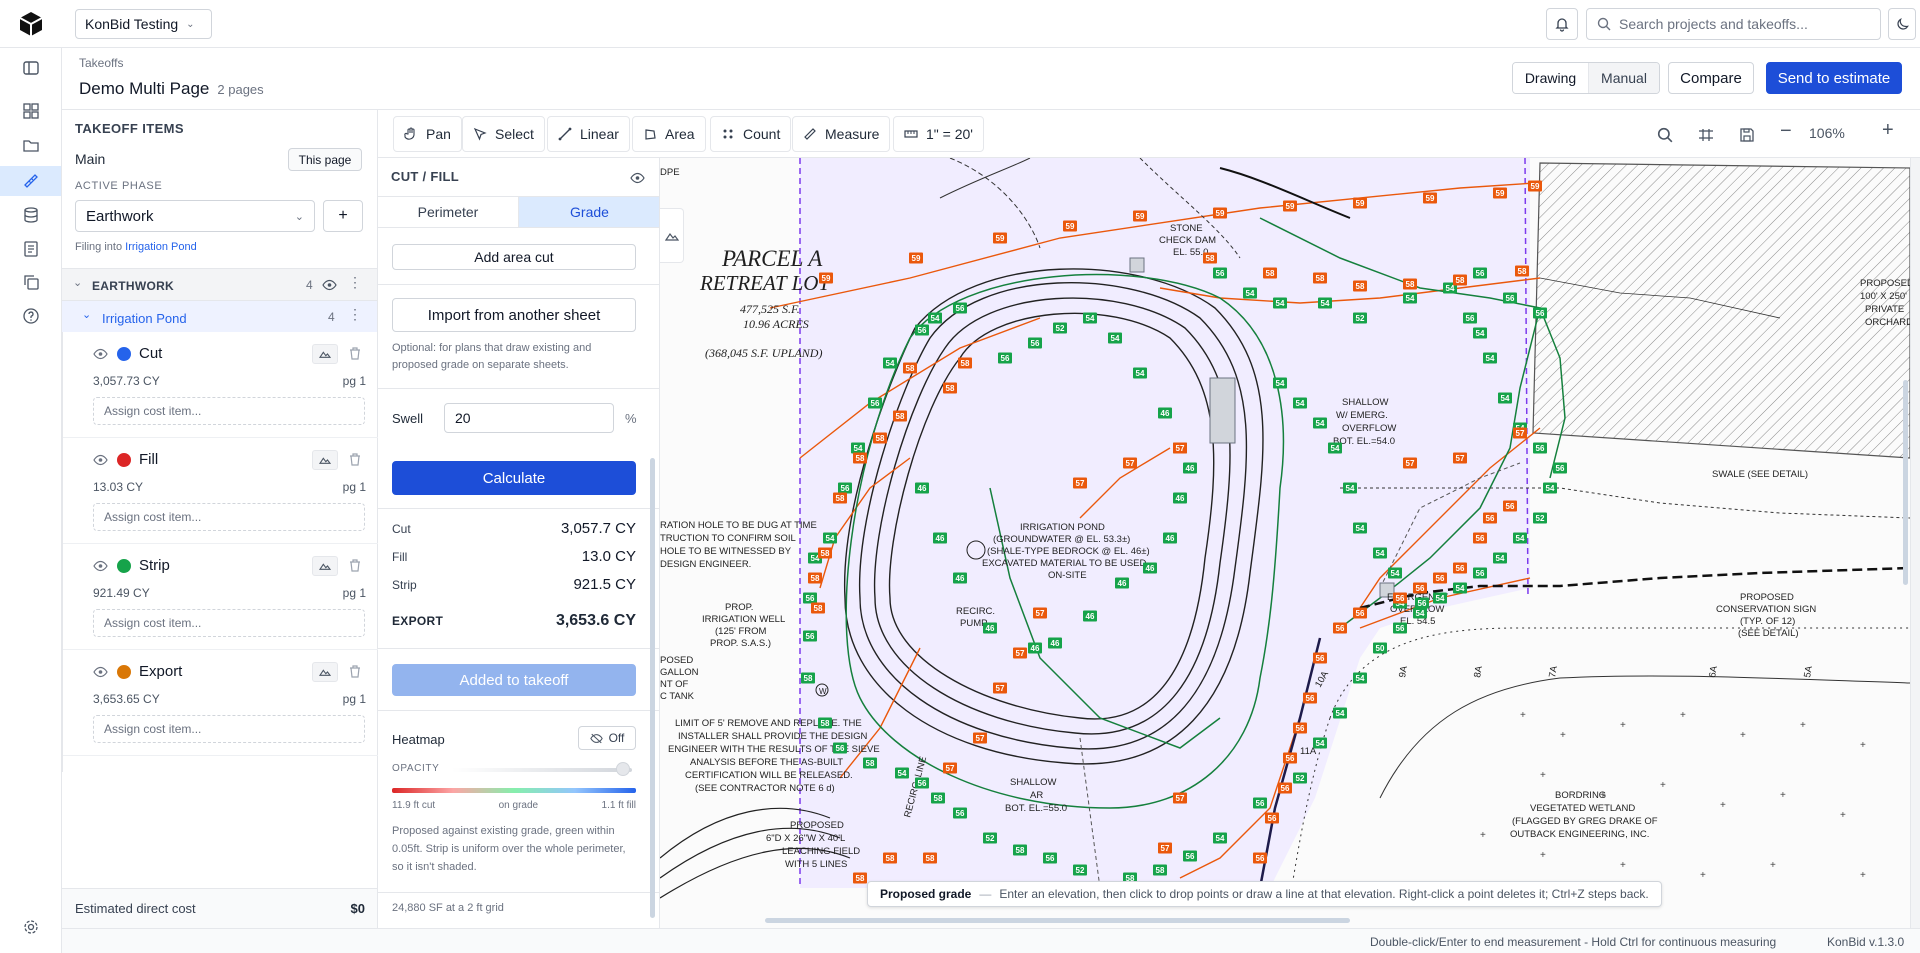 Image resolution: width=1920 pixels, height=953 pixels. I want to click on scale-button: 1" = 20', so click(938, 134).